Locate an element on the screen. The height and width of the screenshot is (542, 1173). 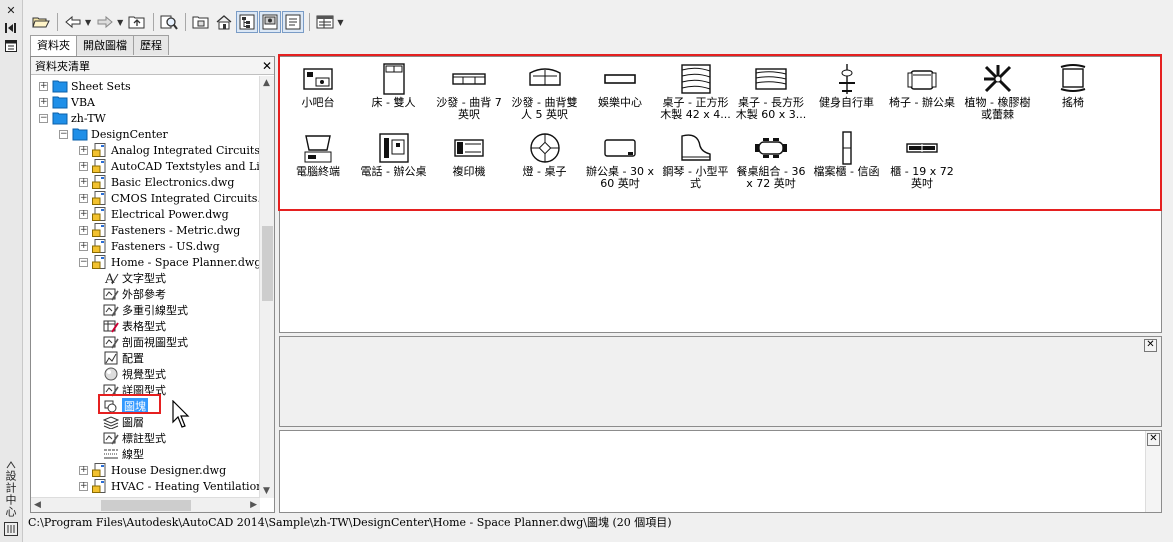
tree-node: − zh-TW is located at coordinates (72, 118).